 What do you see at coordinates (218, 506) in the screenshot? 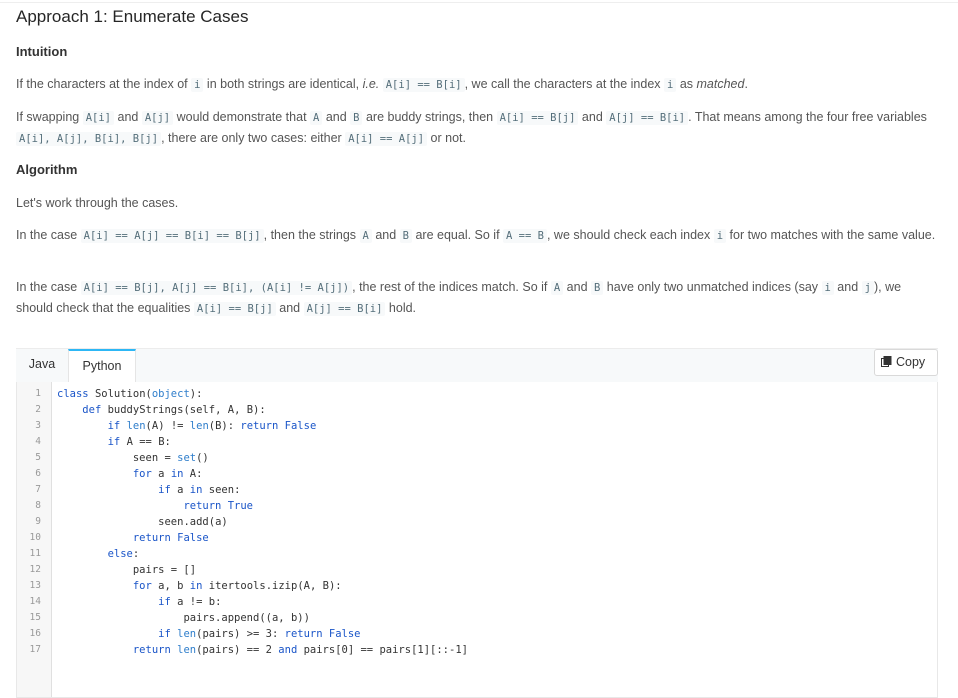
I see `code-text: return True` at bounding box center [218, 506].